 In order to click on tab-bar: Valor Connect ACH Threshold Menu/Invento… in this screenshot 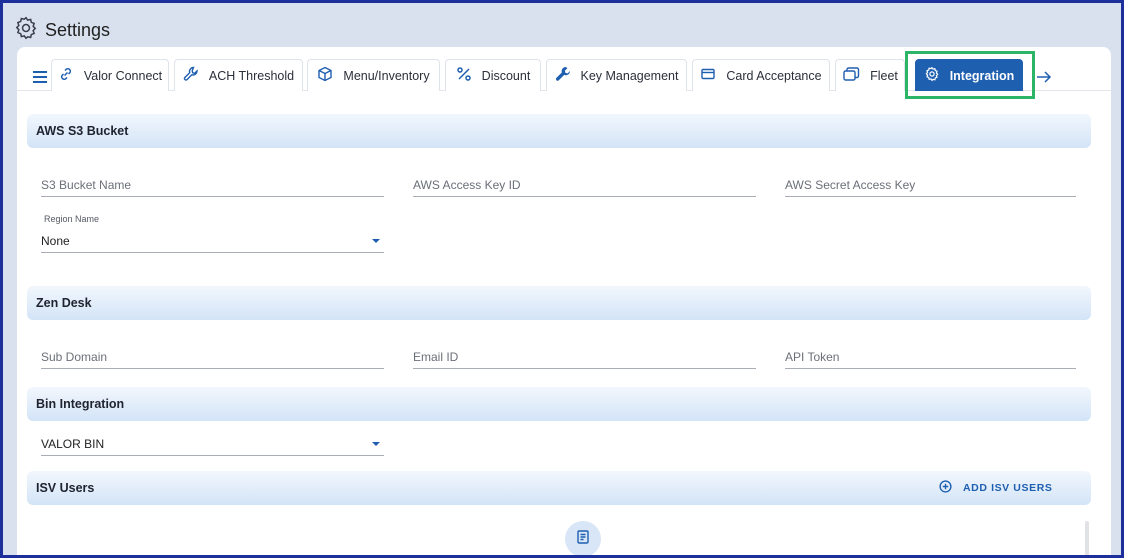, I will do `click(564, 75)`.